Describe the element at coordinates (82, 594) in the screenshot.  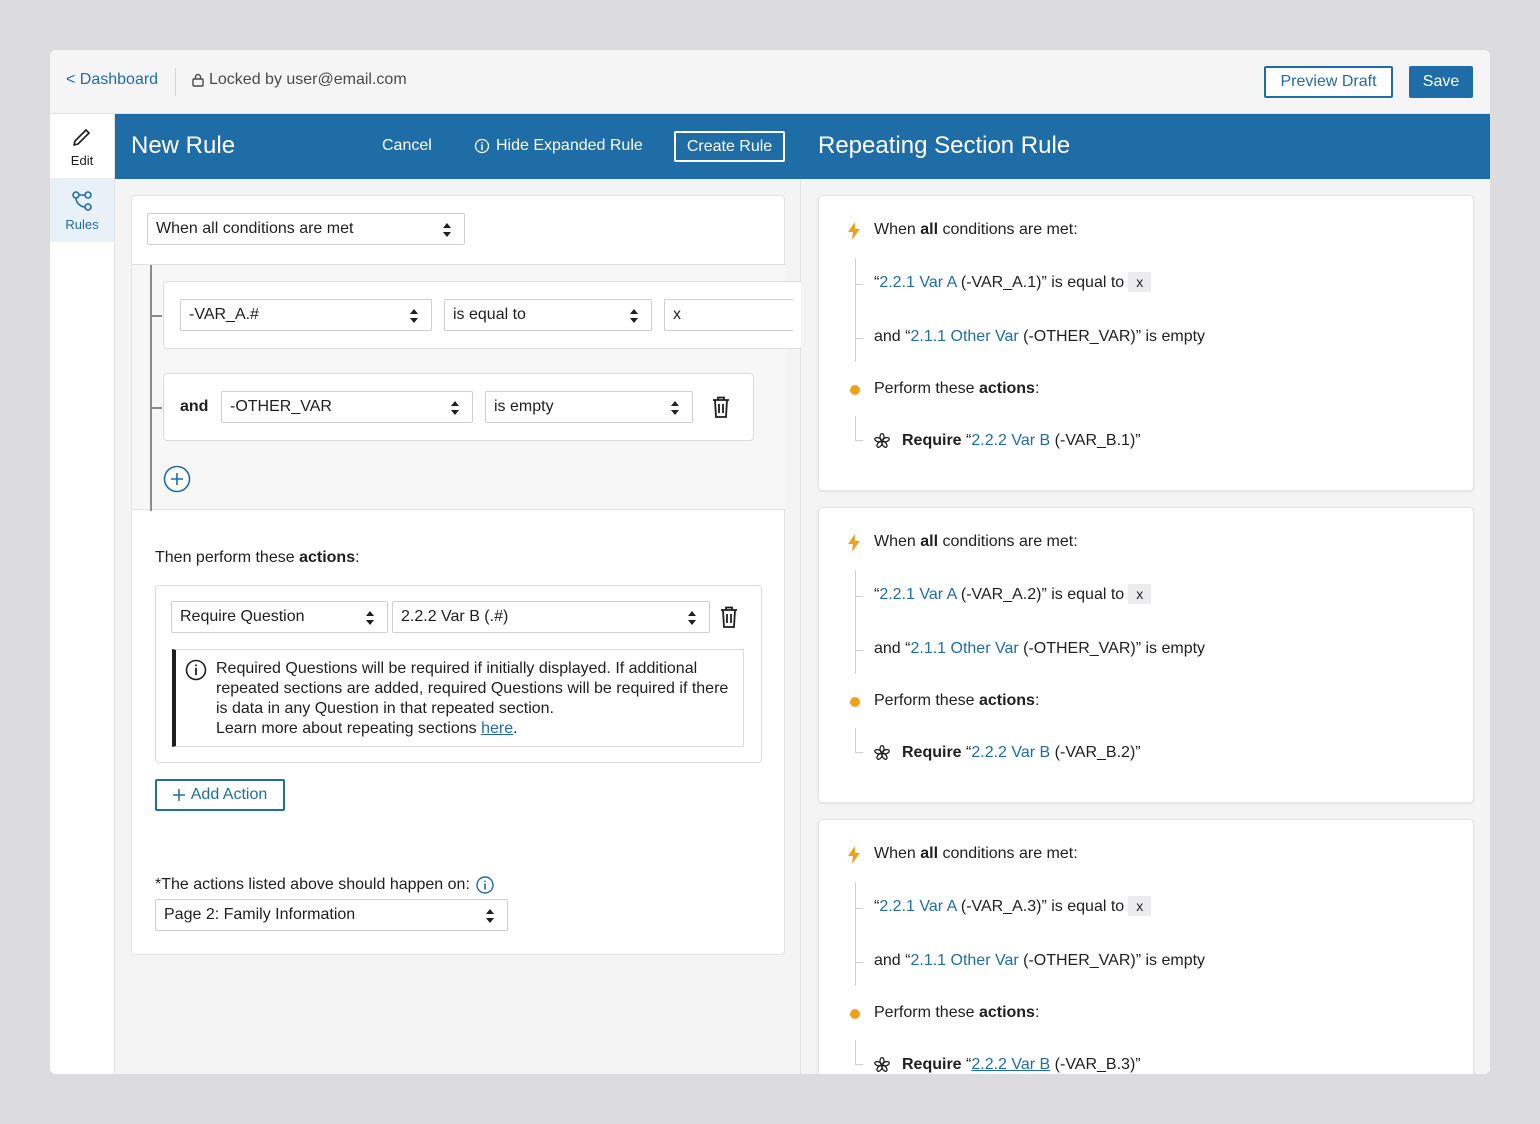
I see `left-rail: Edit Rules` at that location.